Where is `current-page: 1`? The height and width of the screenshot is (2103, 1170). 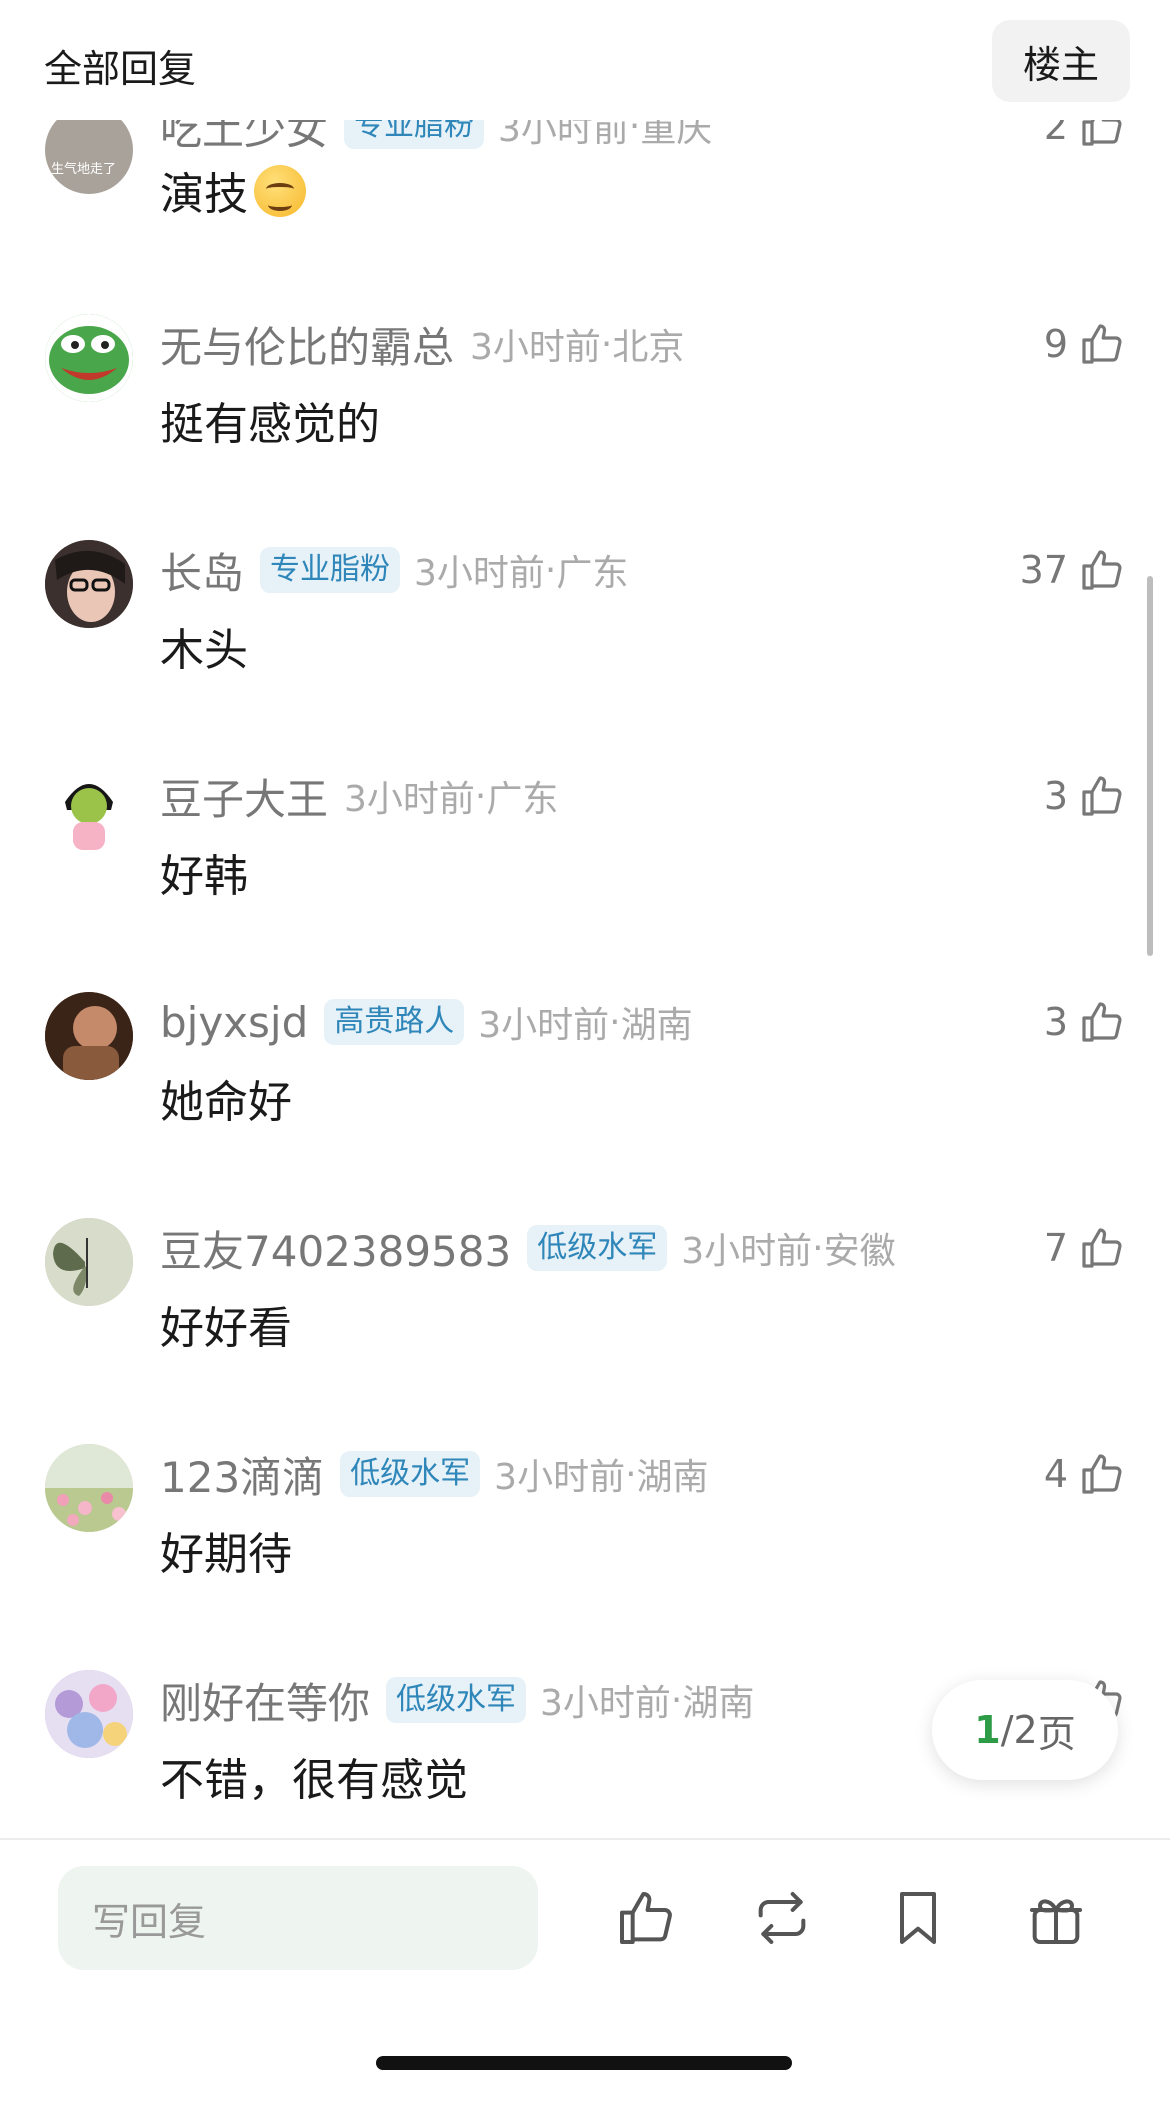
current-page: 1 is located at coordinates (987, 1730).